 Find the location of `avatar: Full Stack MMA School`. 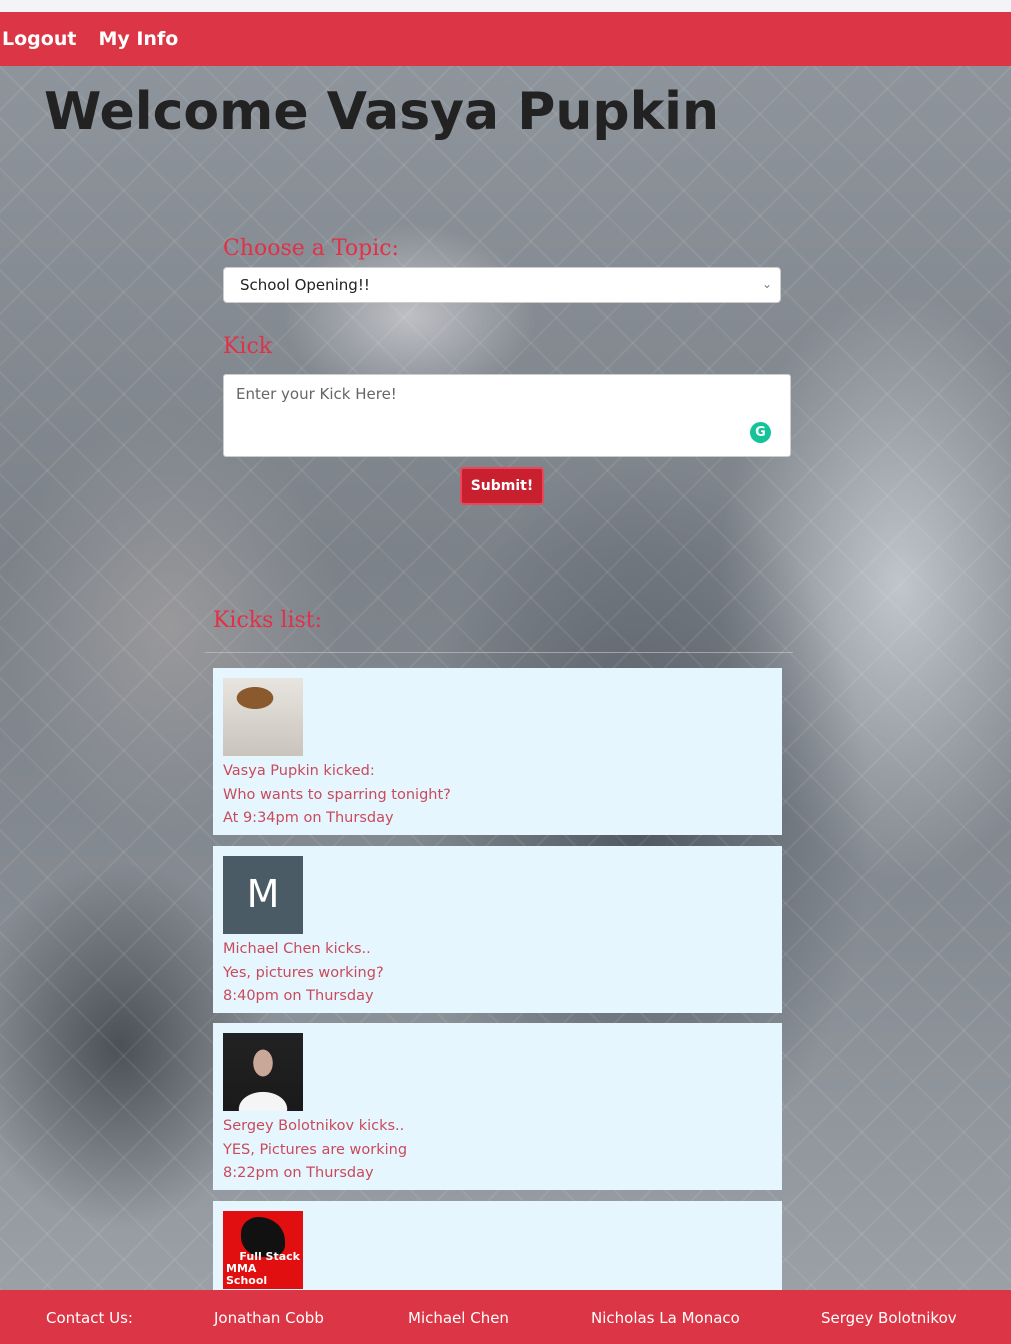

avatar: Full Stack MMA School is located at coordinates (263, 1250).